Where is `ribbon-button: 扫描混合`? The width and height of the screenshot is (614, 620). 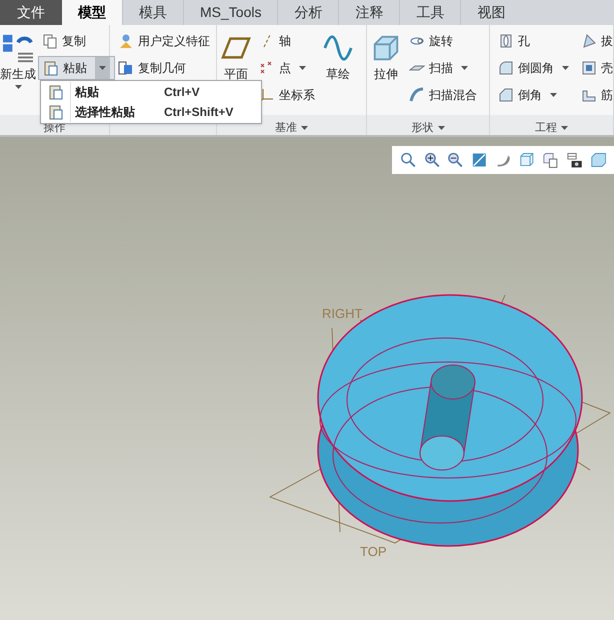
ribbon-button: 扫描混合 is located at coordinates (443, 95).